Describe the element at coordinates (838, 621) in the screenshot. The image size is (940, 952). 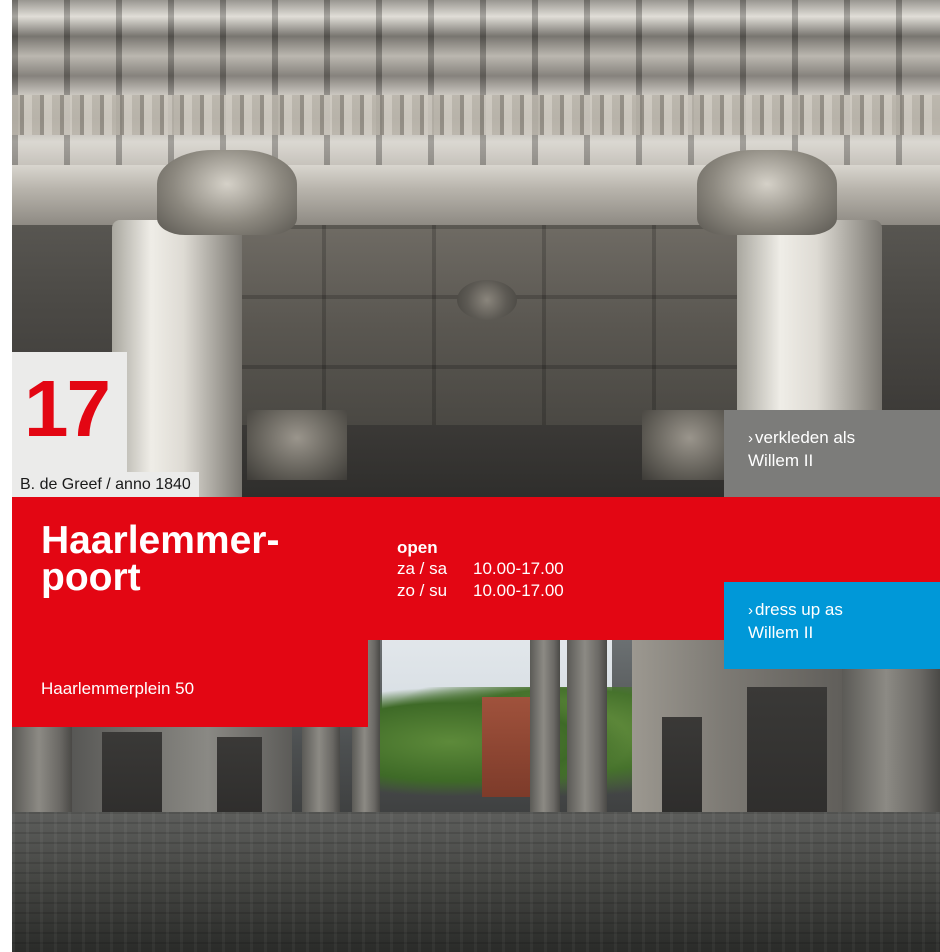
I see `activity-text-english: › dress up as Willem II` at that location.